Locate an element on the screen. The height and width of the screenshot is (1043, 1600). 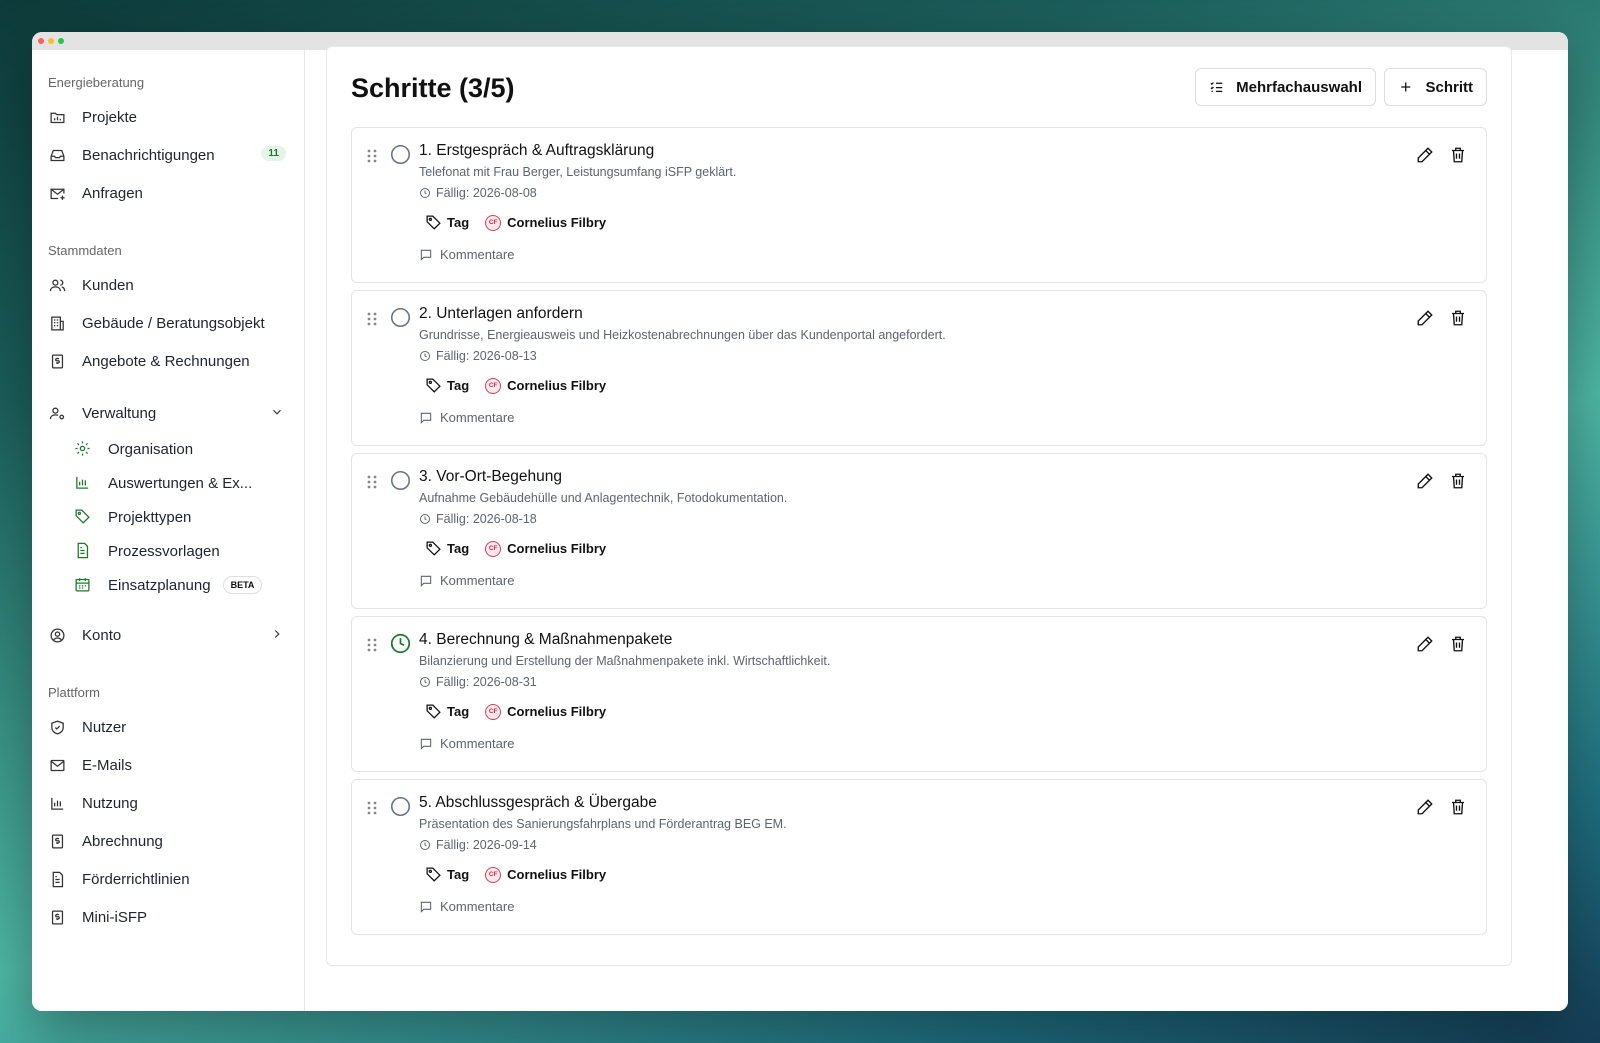
add-step-button: Schritt is located at coordinates (1435, 87).